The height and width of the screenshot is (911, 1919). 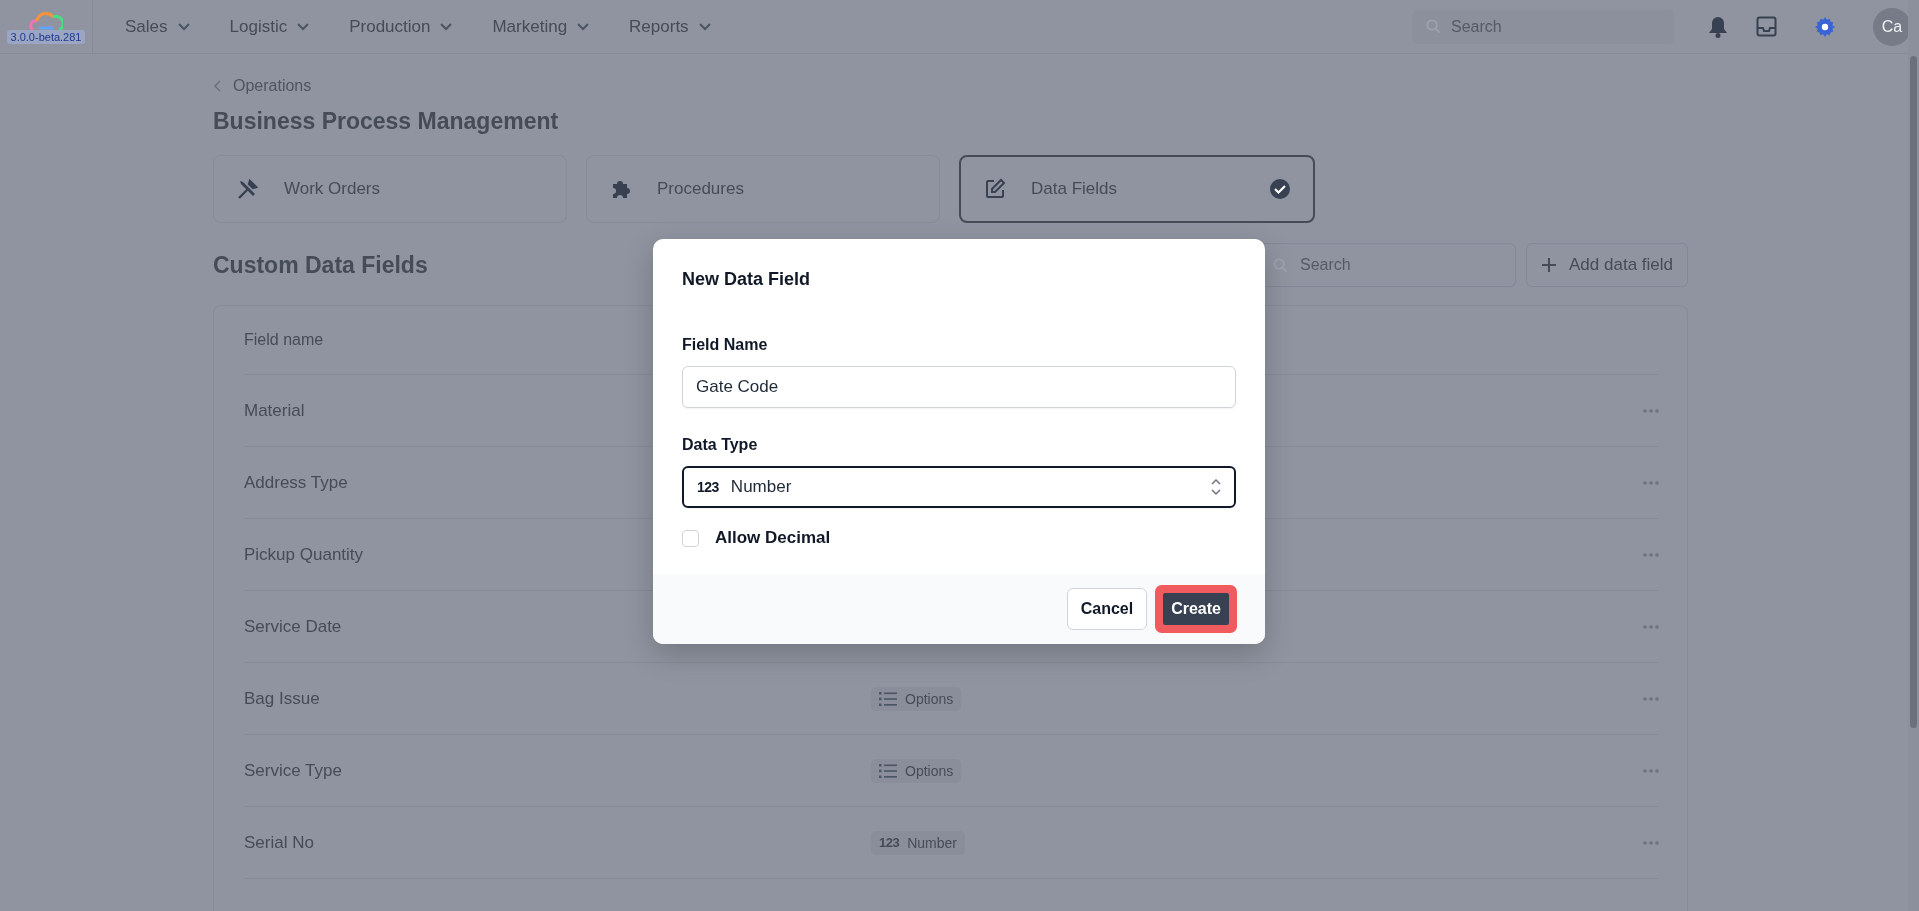 I want to click on field-name: Bag Issue, so click(x=282, y=698).